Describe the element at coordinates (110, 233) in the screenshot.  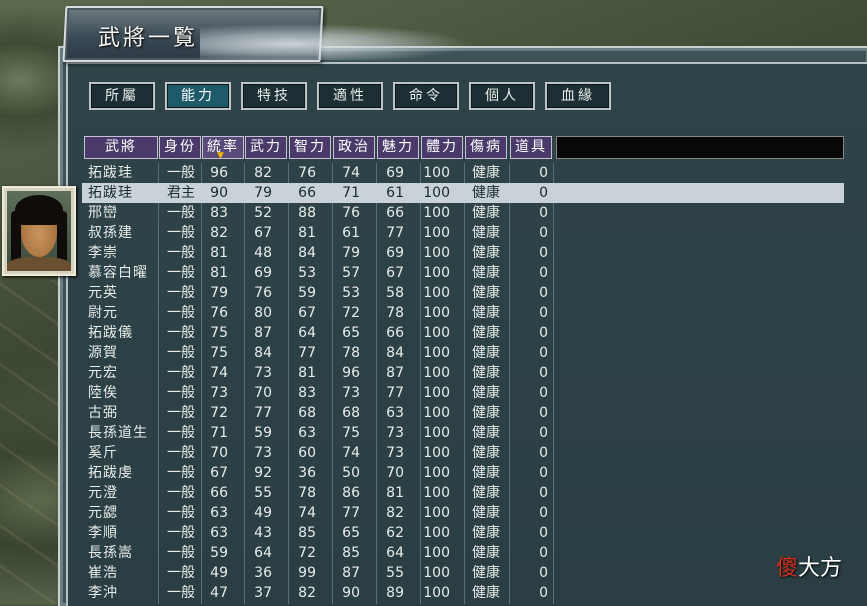
I see `officer-name: 叔孫建` at that location.